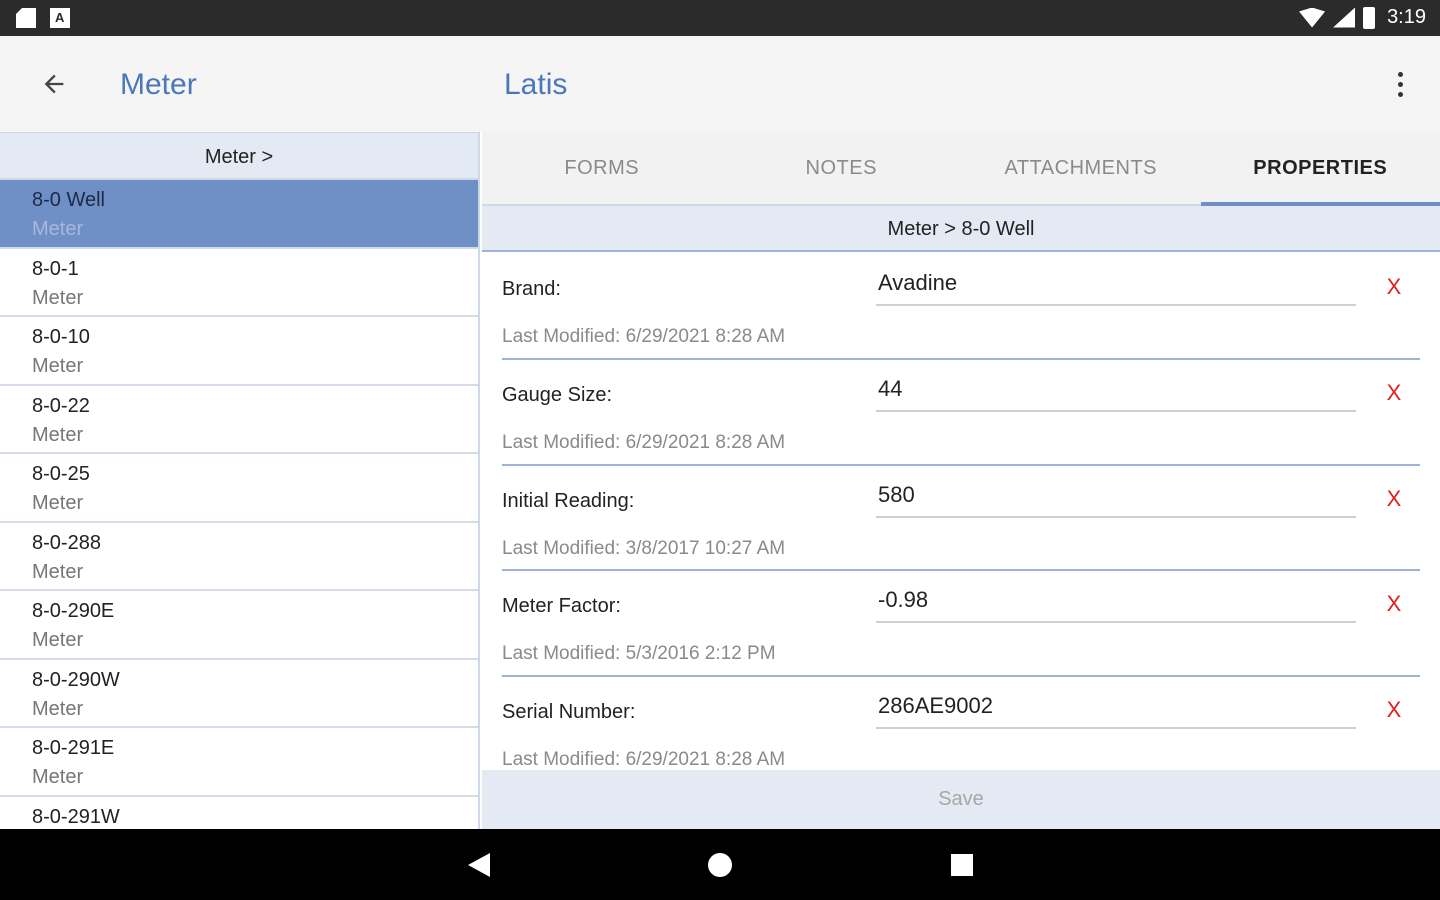 Image resolution: width=1440 pixels, height=900 pixels. What do you see at coordinates (76, 816) in the screenshot?
I see `list-item-name: 8-0-291W` at bounding box center [76, 816].